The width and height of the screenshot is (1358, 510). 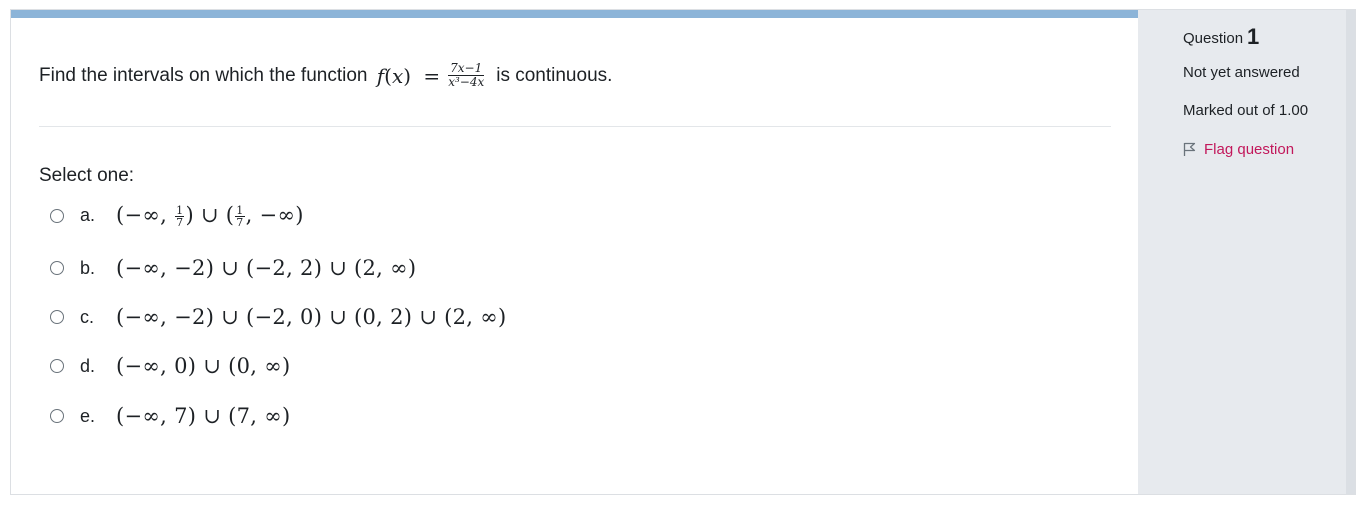 I want to click on answer-option-b: b. (−∞, −2) ∪ (−2, 2) ∪ (2, ∞), so click(x=233, y=268).